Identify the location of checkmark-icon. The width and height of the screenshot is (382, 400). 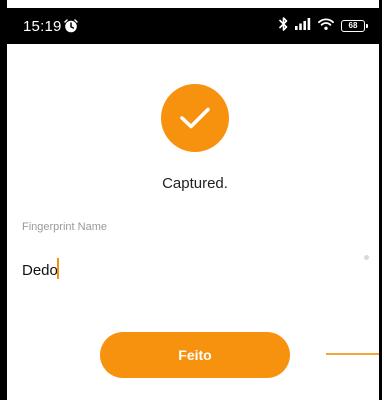
(195, 118).